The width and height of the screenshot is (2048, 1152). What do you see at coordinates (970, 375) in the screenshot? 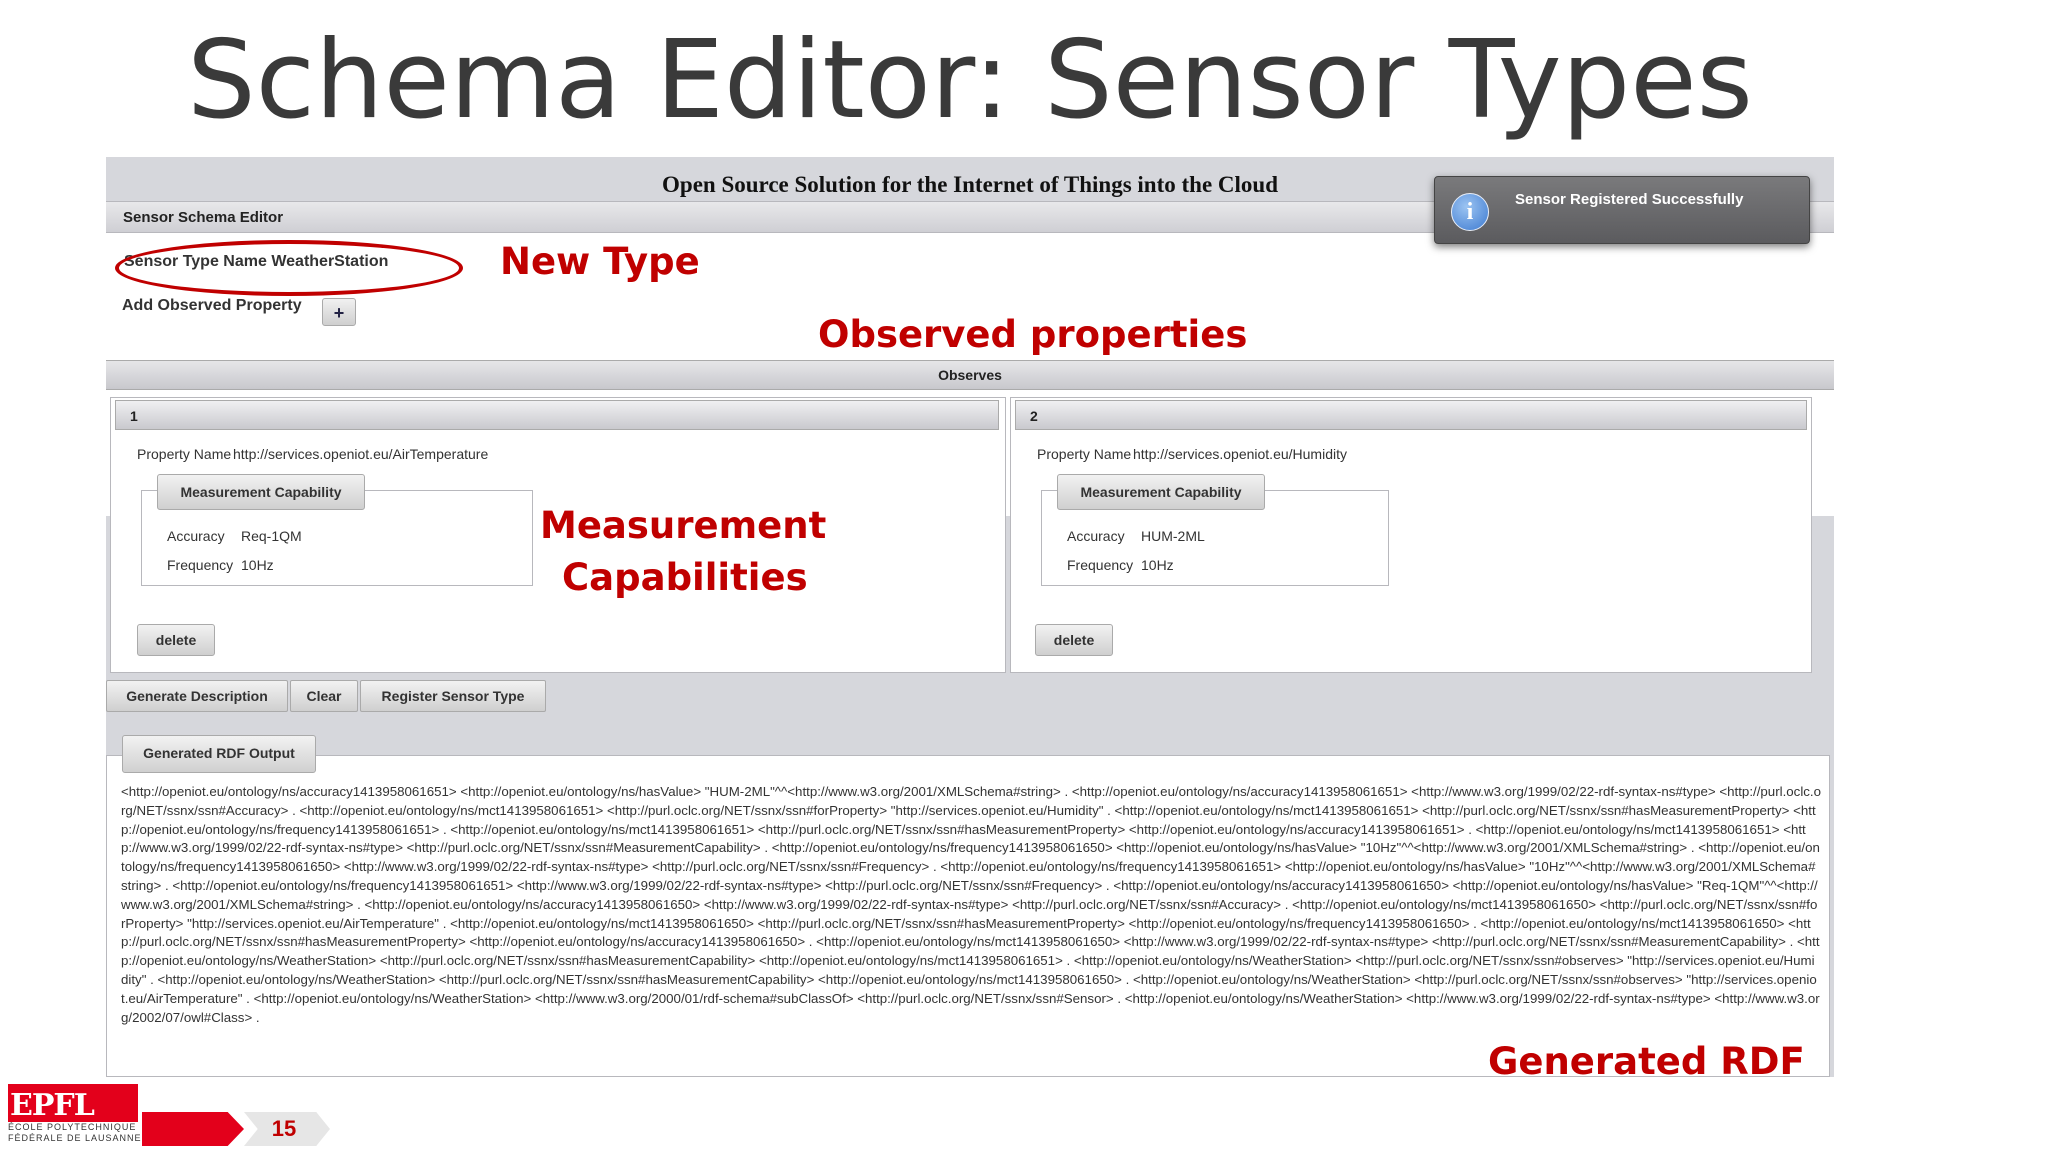
I see `observes-header: Observes` at bounding box center [970, 375].